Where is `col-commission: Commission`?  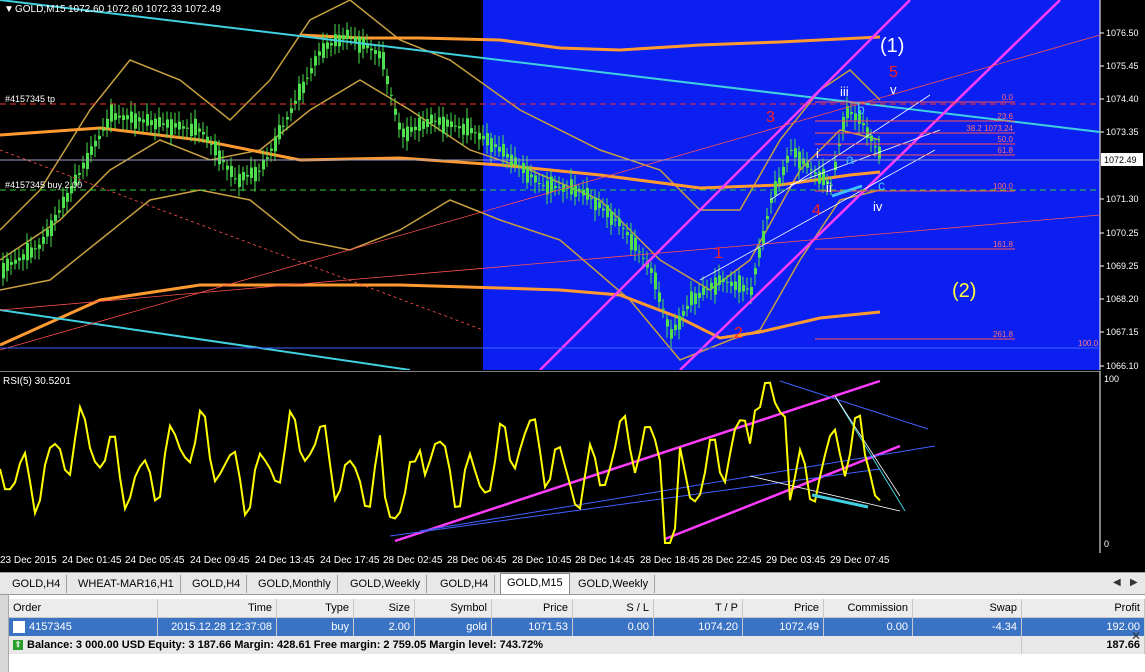
col-commission: Commission is located at coordinates (868, 608).